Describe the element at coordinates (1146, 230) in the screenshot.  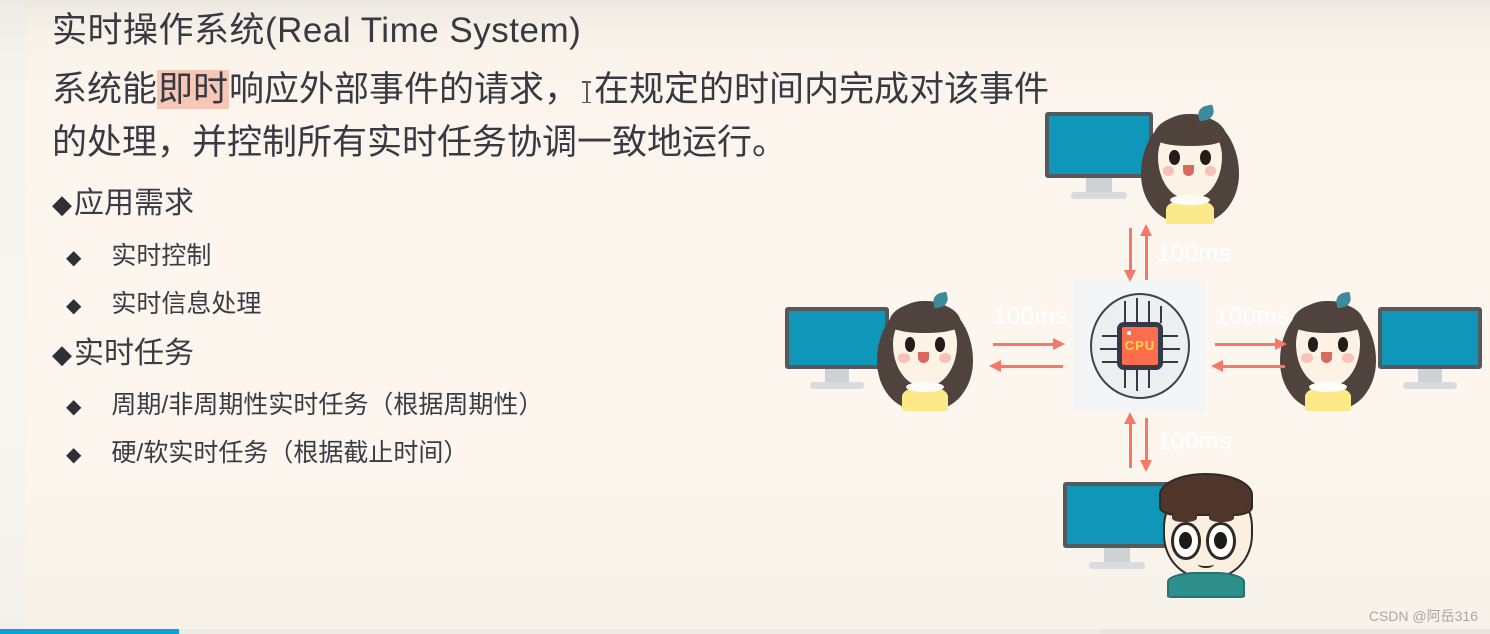
I see `arrow-head-top-up` at that location.